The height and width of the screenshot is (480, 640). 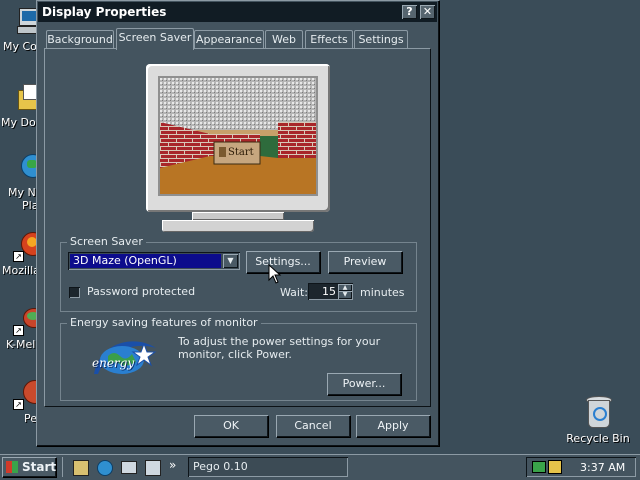 What do you see at coordinates (12, 467) in the screenshot?
I see `windows-logo-icon` at bounding box center [12, 467].